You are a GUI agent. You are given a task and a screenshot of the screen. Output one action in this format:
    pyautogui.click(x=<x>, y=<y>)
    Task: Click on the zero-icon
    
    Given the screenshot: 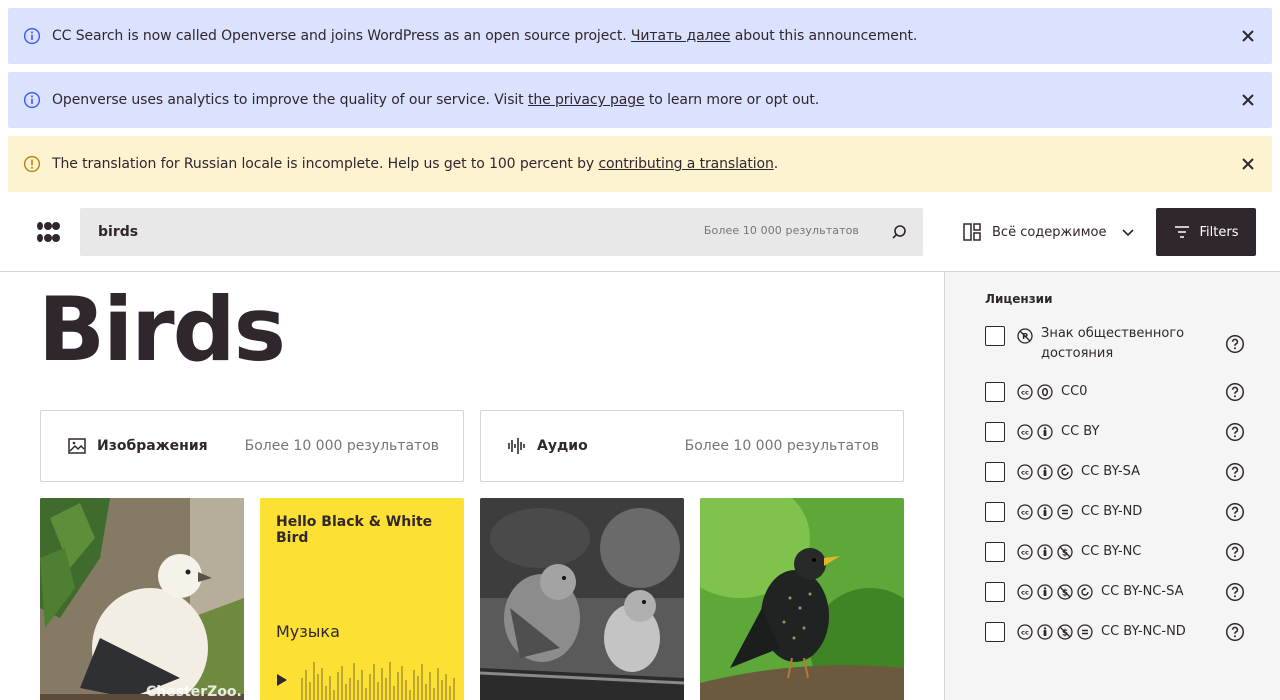 What is the action you would take?
    pyautogui.click(x=1045, y=392)
    